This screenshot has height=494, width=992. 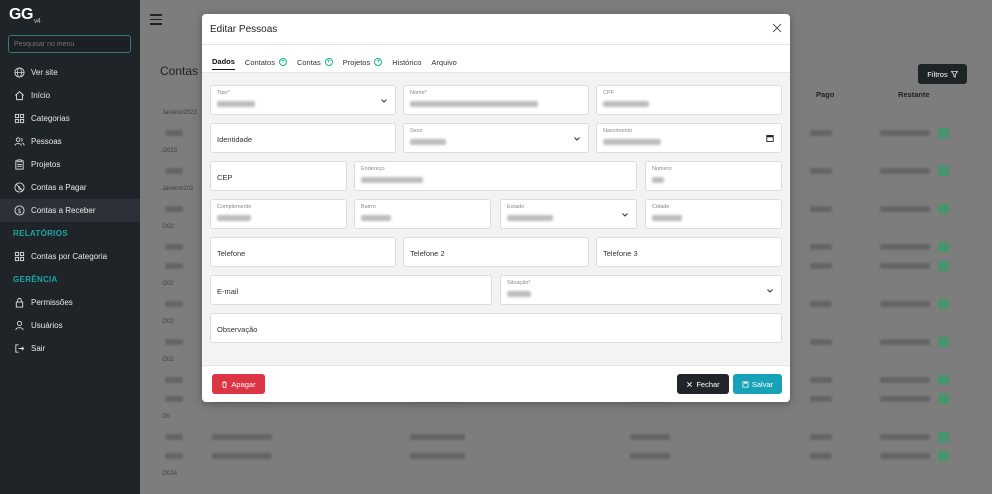 What do you see at coordinates (777, 28) in the screenshot?
I see `close-icon` at bounding box center [777, 28].